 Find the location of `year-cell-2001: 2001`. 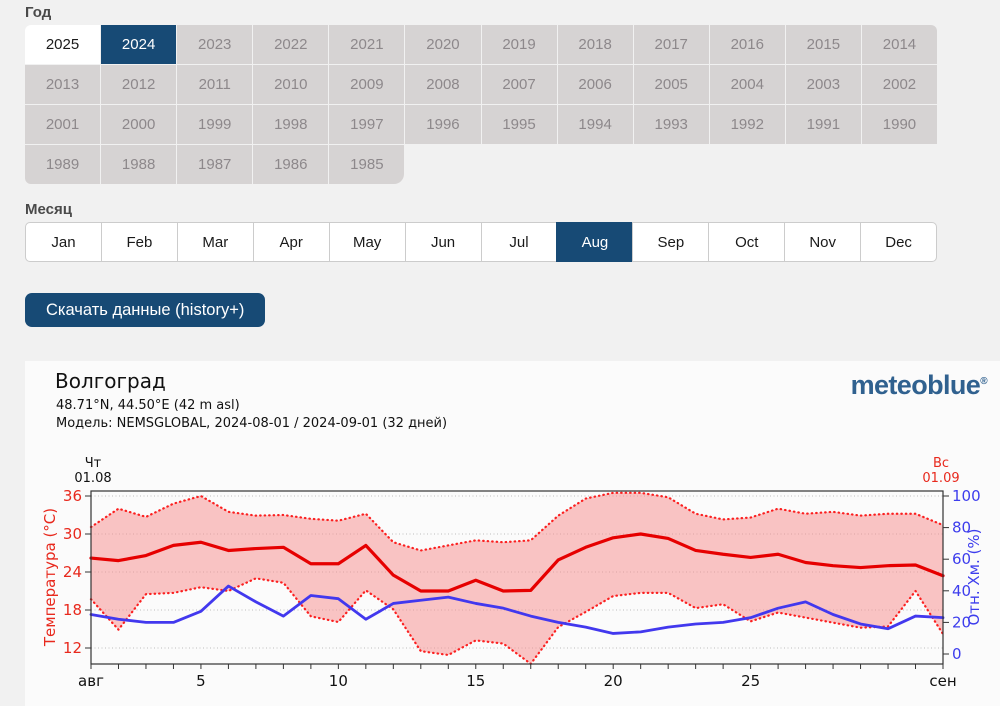

year-cell-2001: 2001 is located at coordinates (63, 124).